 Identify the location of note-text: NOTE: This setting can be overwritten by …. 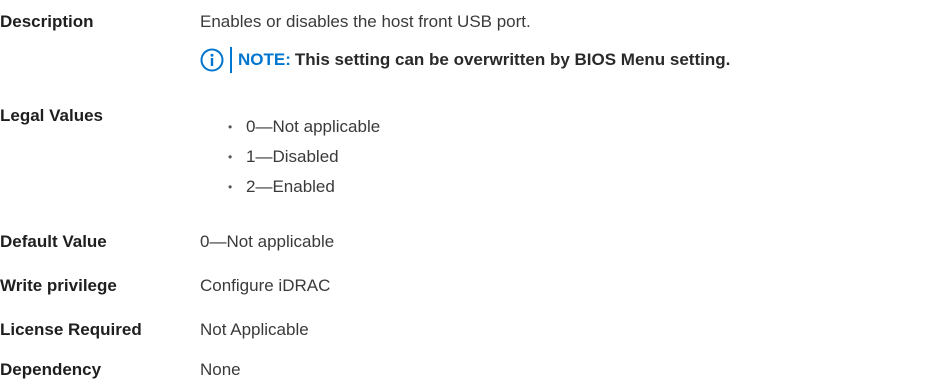
(484, 60).